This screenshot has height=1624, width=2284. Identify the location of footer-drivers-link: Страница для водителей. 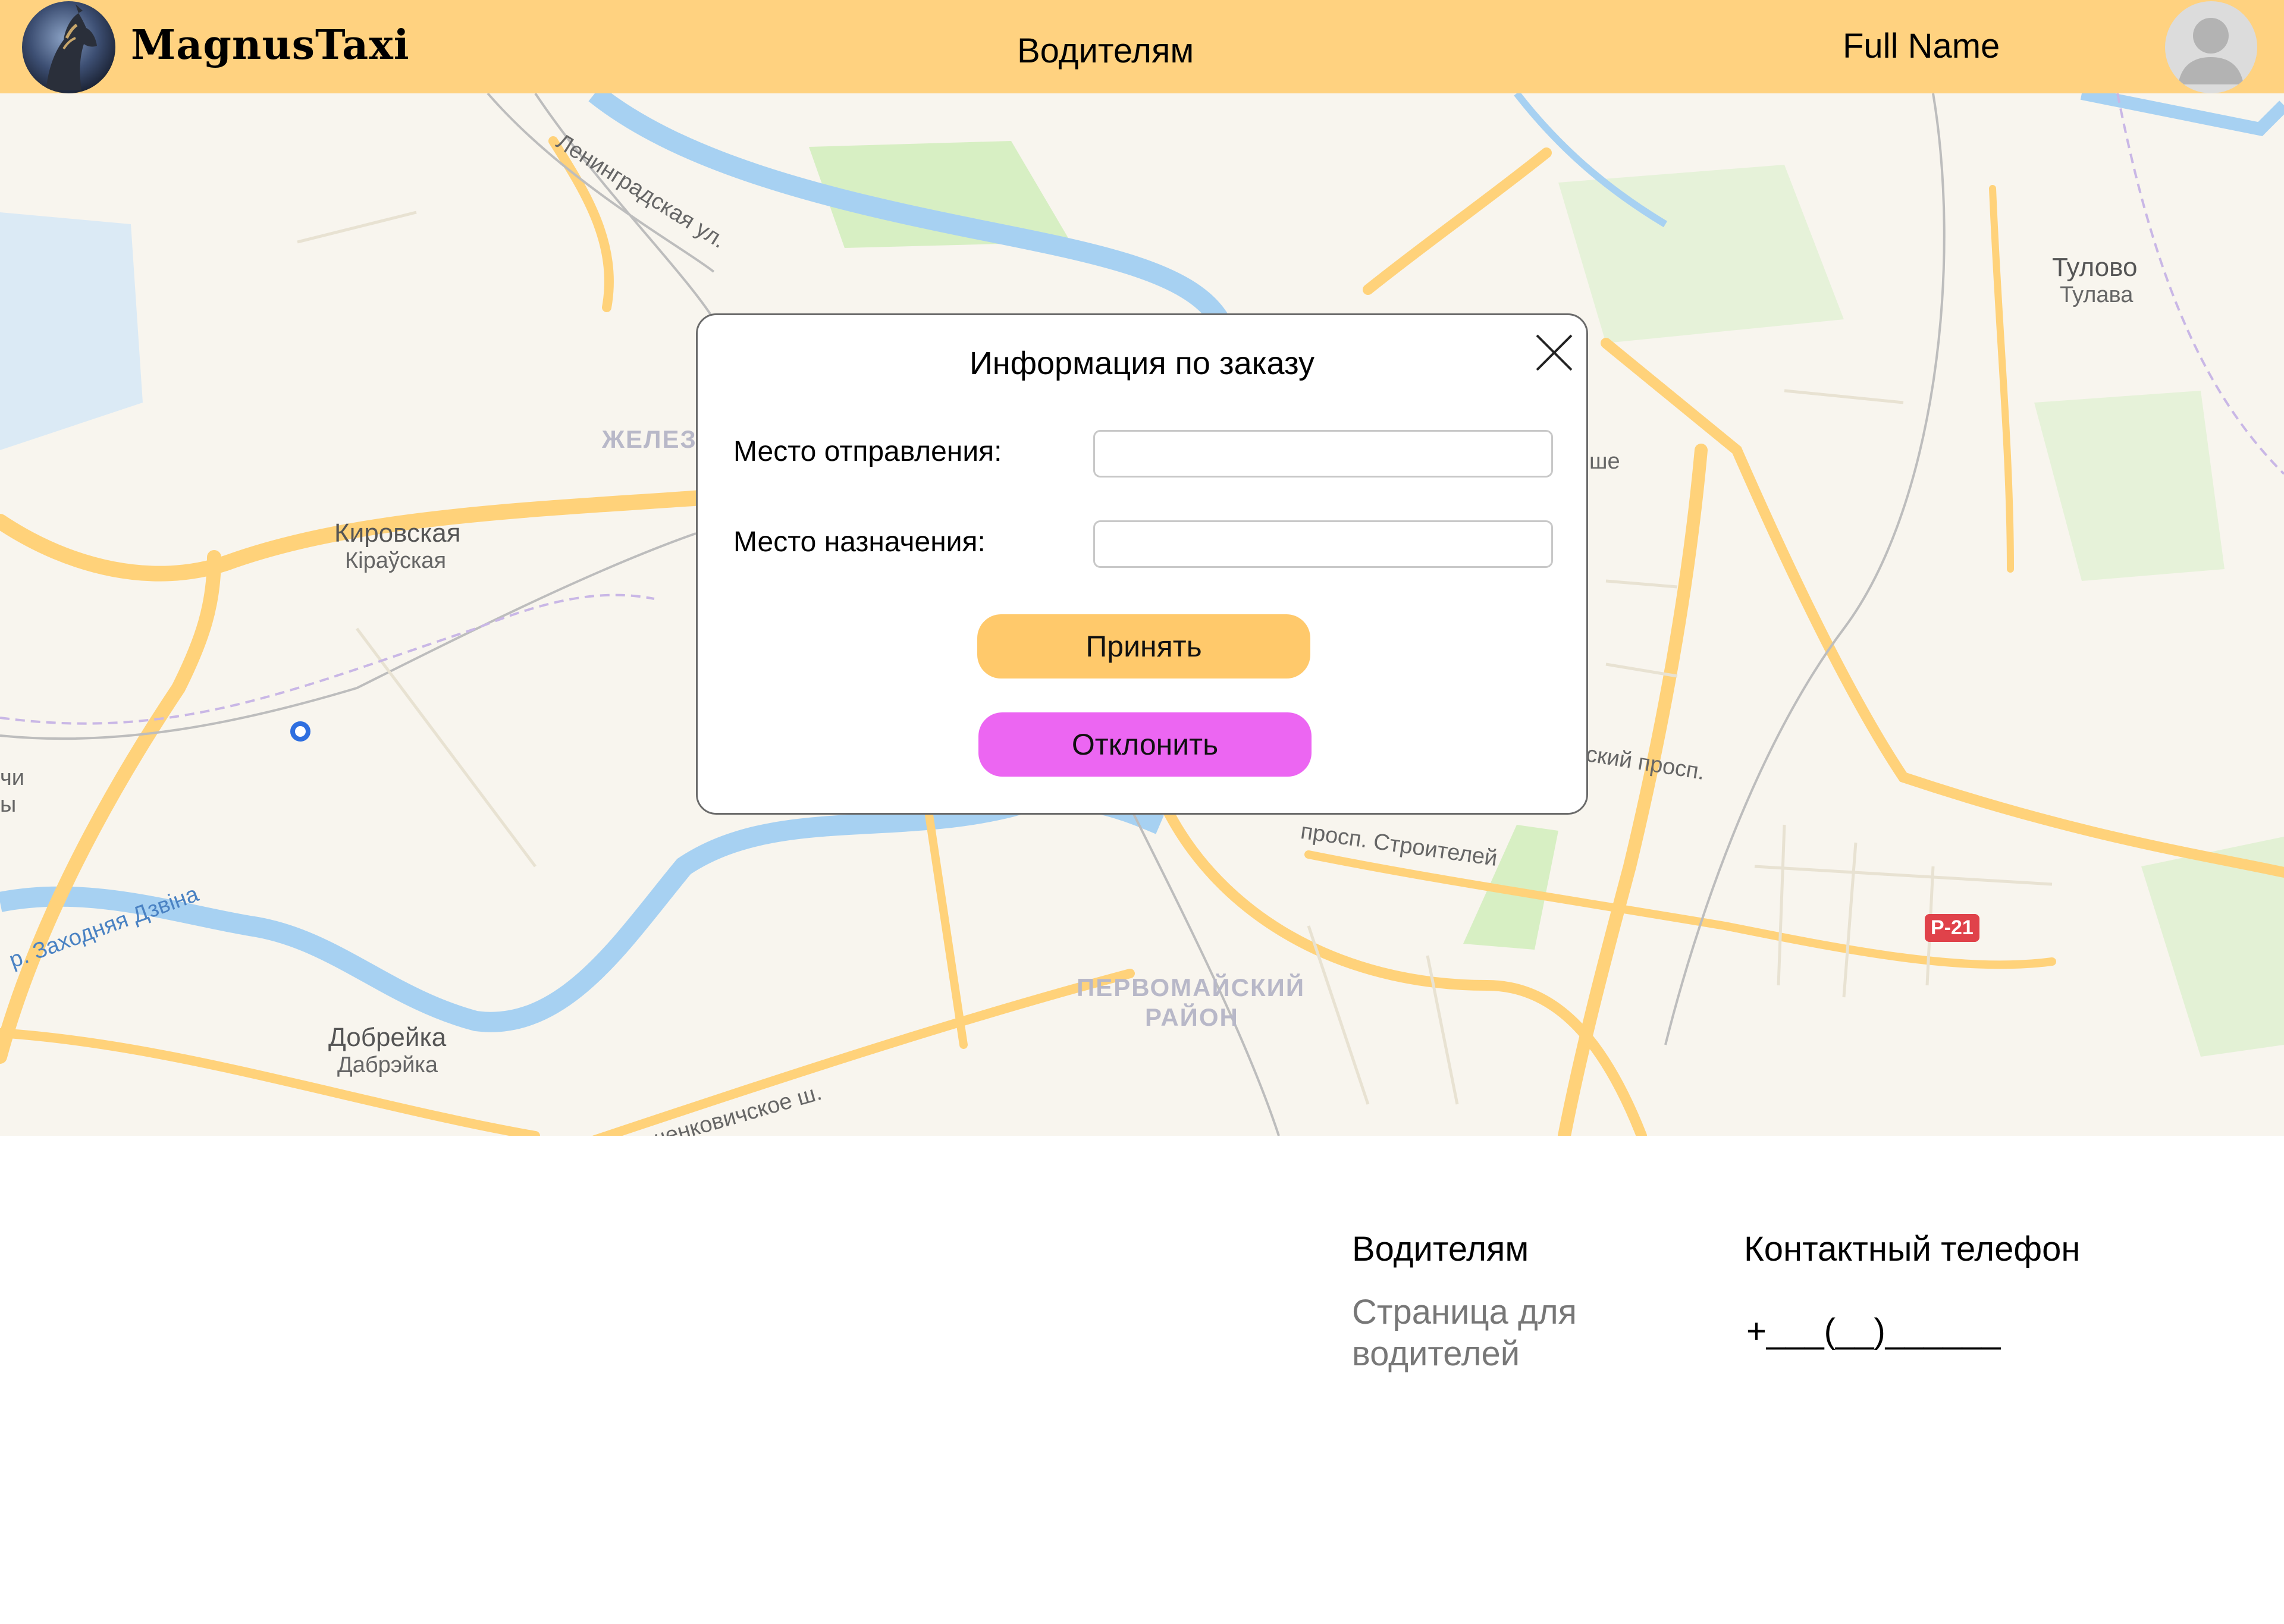
(1507, 1333).